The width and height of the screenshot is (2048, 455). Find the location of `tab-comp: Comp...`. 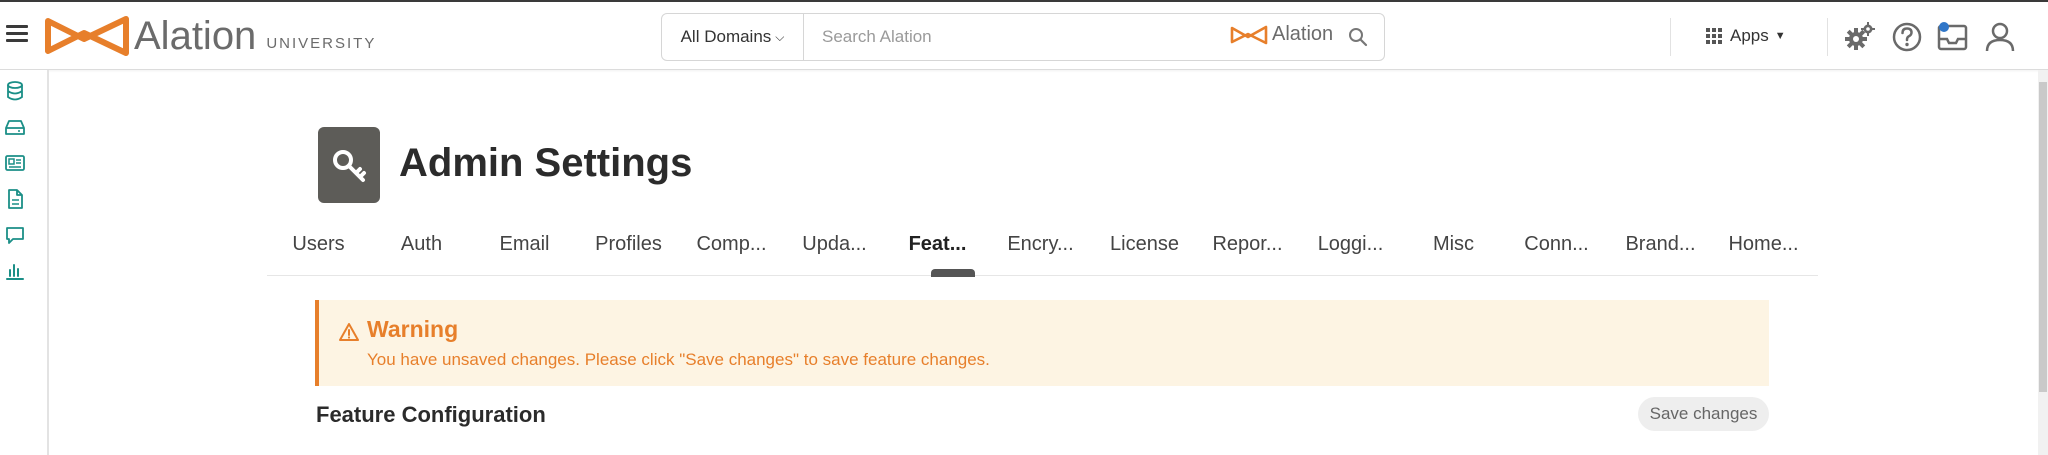

tab-comp: Comp... is located at coordinates (731, 244).